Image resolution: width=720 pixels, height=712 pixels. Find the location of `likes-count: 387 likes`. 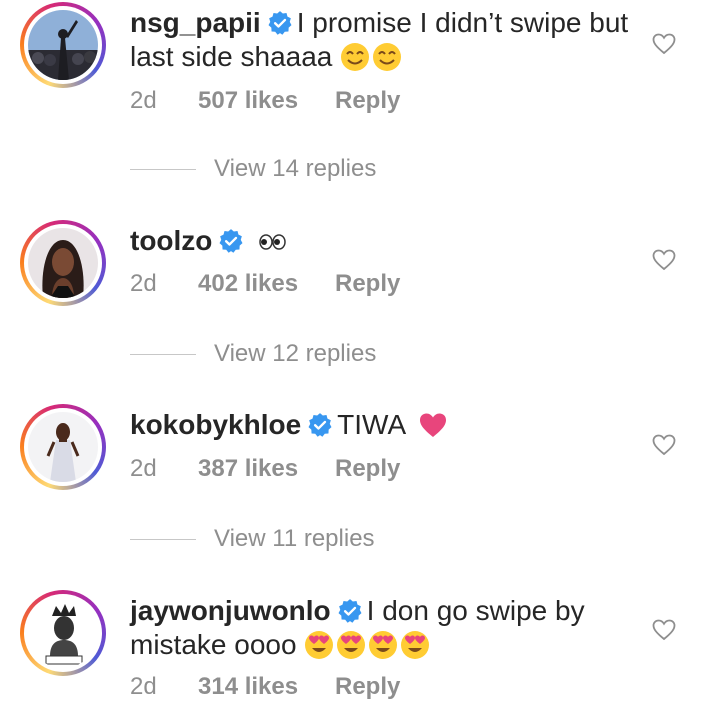

likes-count: 387 likes is located at coordinates (248, 469).